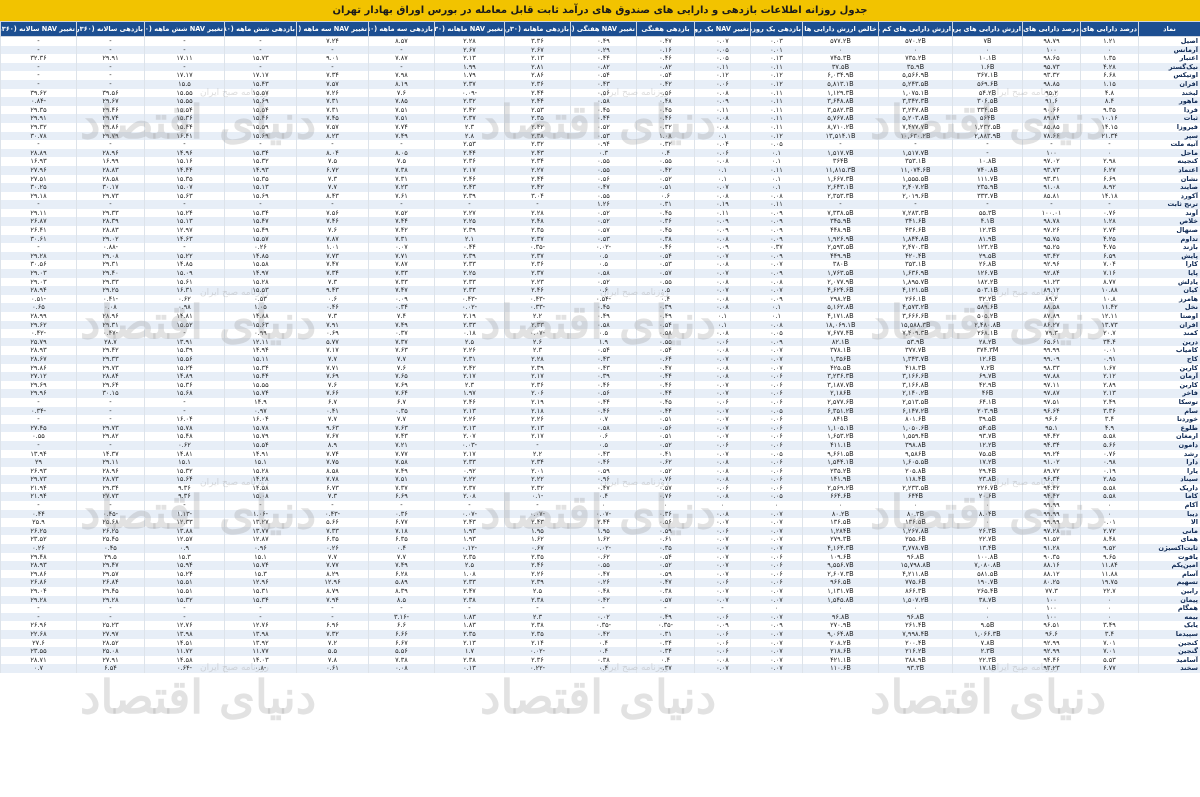 This screenshot has width=1200, height=797. What do you see at coordinates (469, 376) in the screenshot?
I see `table-cell: ۲.۱۷` at bounding box center [469, 376].